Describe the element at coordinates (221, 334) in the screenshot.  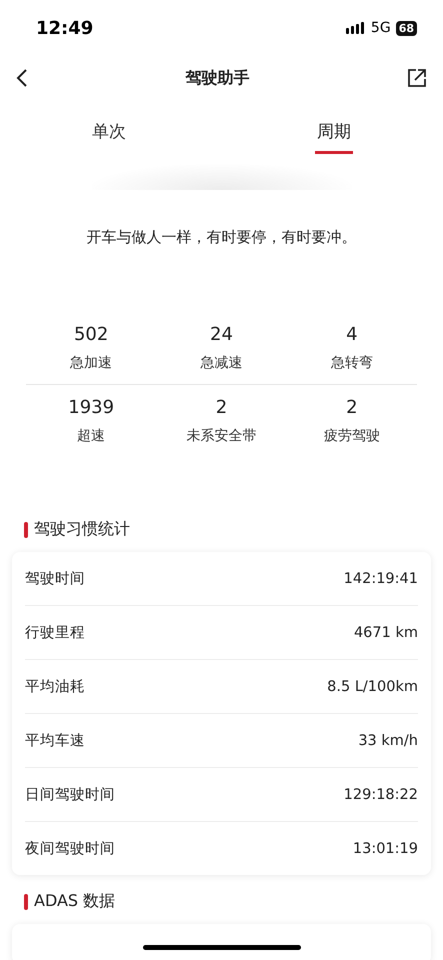
I see `event-count: 24` at that location.